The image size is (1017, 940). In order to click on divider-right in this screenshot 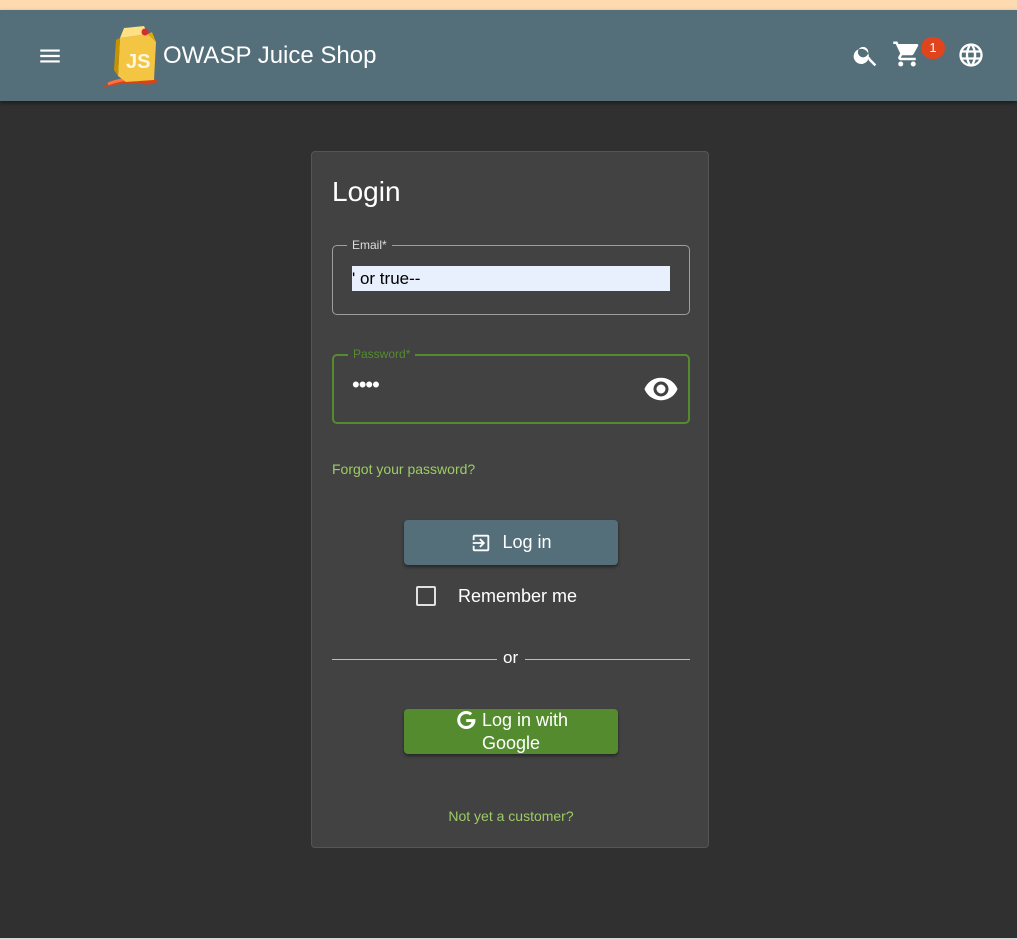, I will do `click(607, 659)`.